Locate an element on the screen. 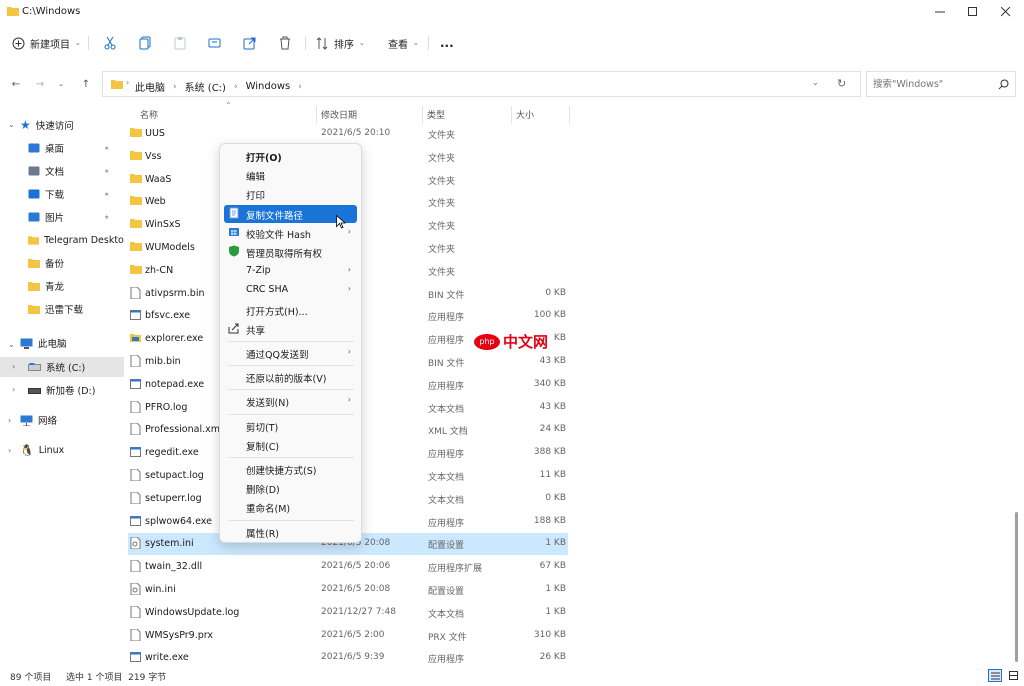 The image size is (1024, 686). menu-item: 还原以前的版本(V) is located at coordinates (290, 377).